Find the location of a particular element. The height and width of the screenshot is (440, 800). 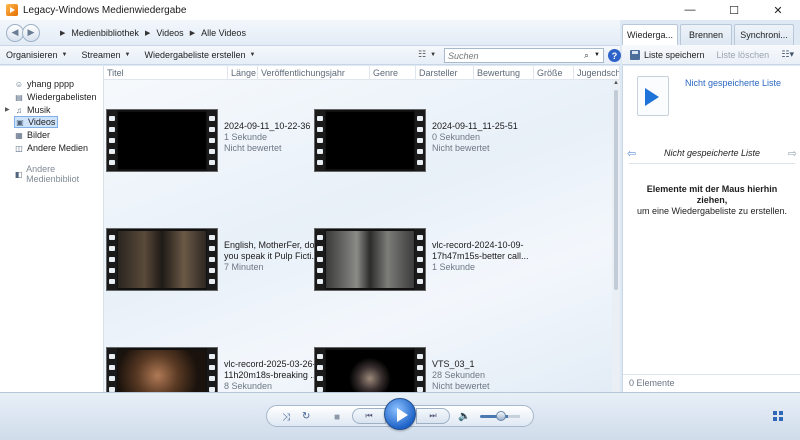

shuffle-icon: ⤨ is located at coordinates (286, 417).